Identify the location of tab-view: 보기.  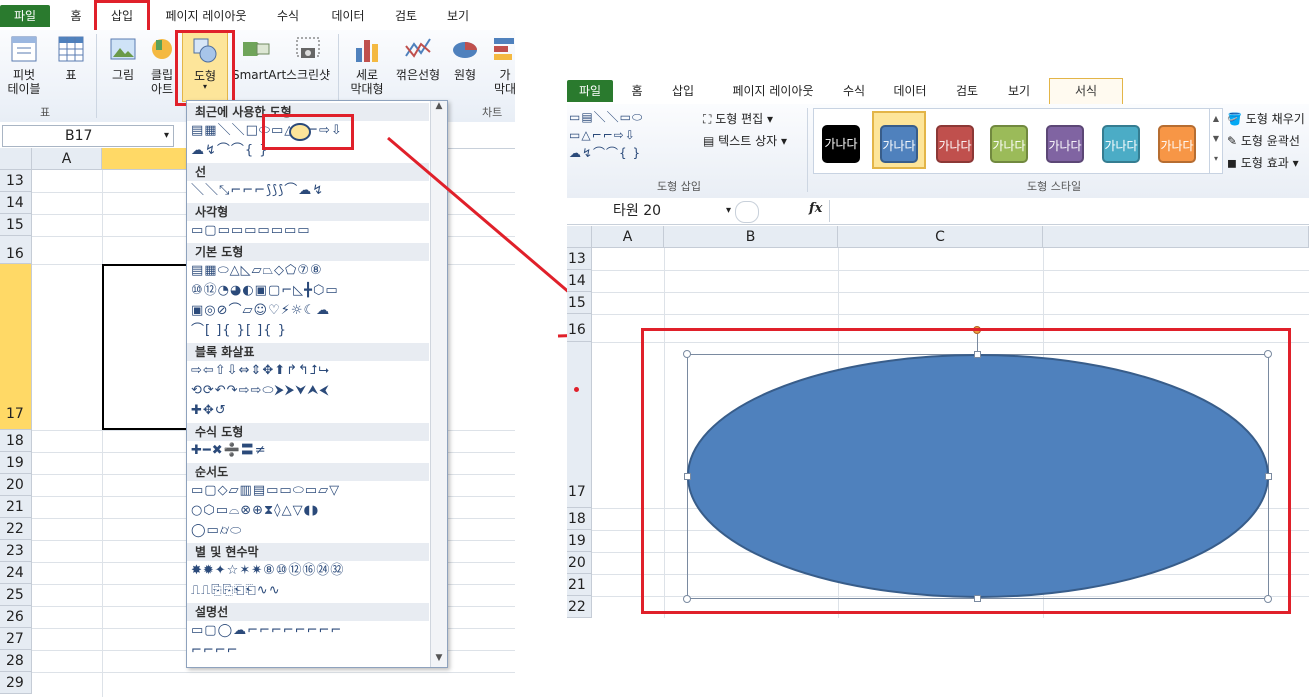
(1019, 91).